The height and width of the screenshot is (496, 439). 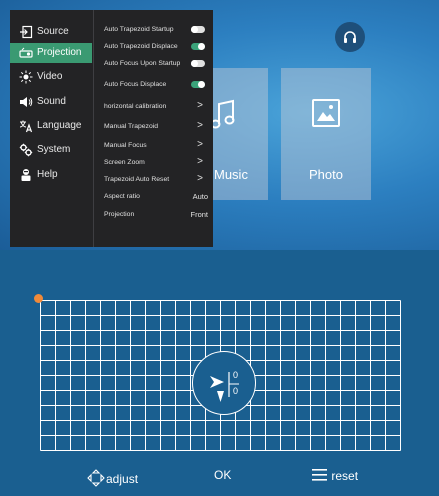 What do you see at coordinates (135, 106) in the screenshot?
I see `option-label: horizontal calibration` at bounding box center [135, 106].